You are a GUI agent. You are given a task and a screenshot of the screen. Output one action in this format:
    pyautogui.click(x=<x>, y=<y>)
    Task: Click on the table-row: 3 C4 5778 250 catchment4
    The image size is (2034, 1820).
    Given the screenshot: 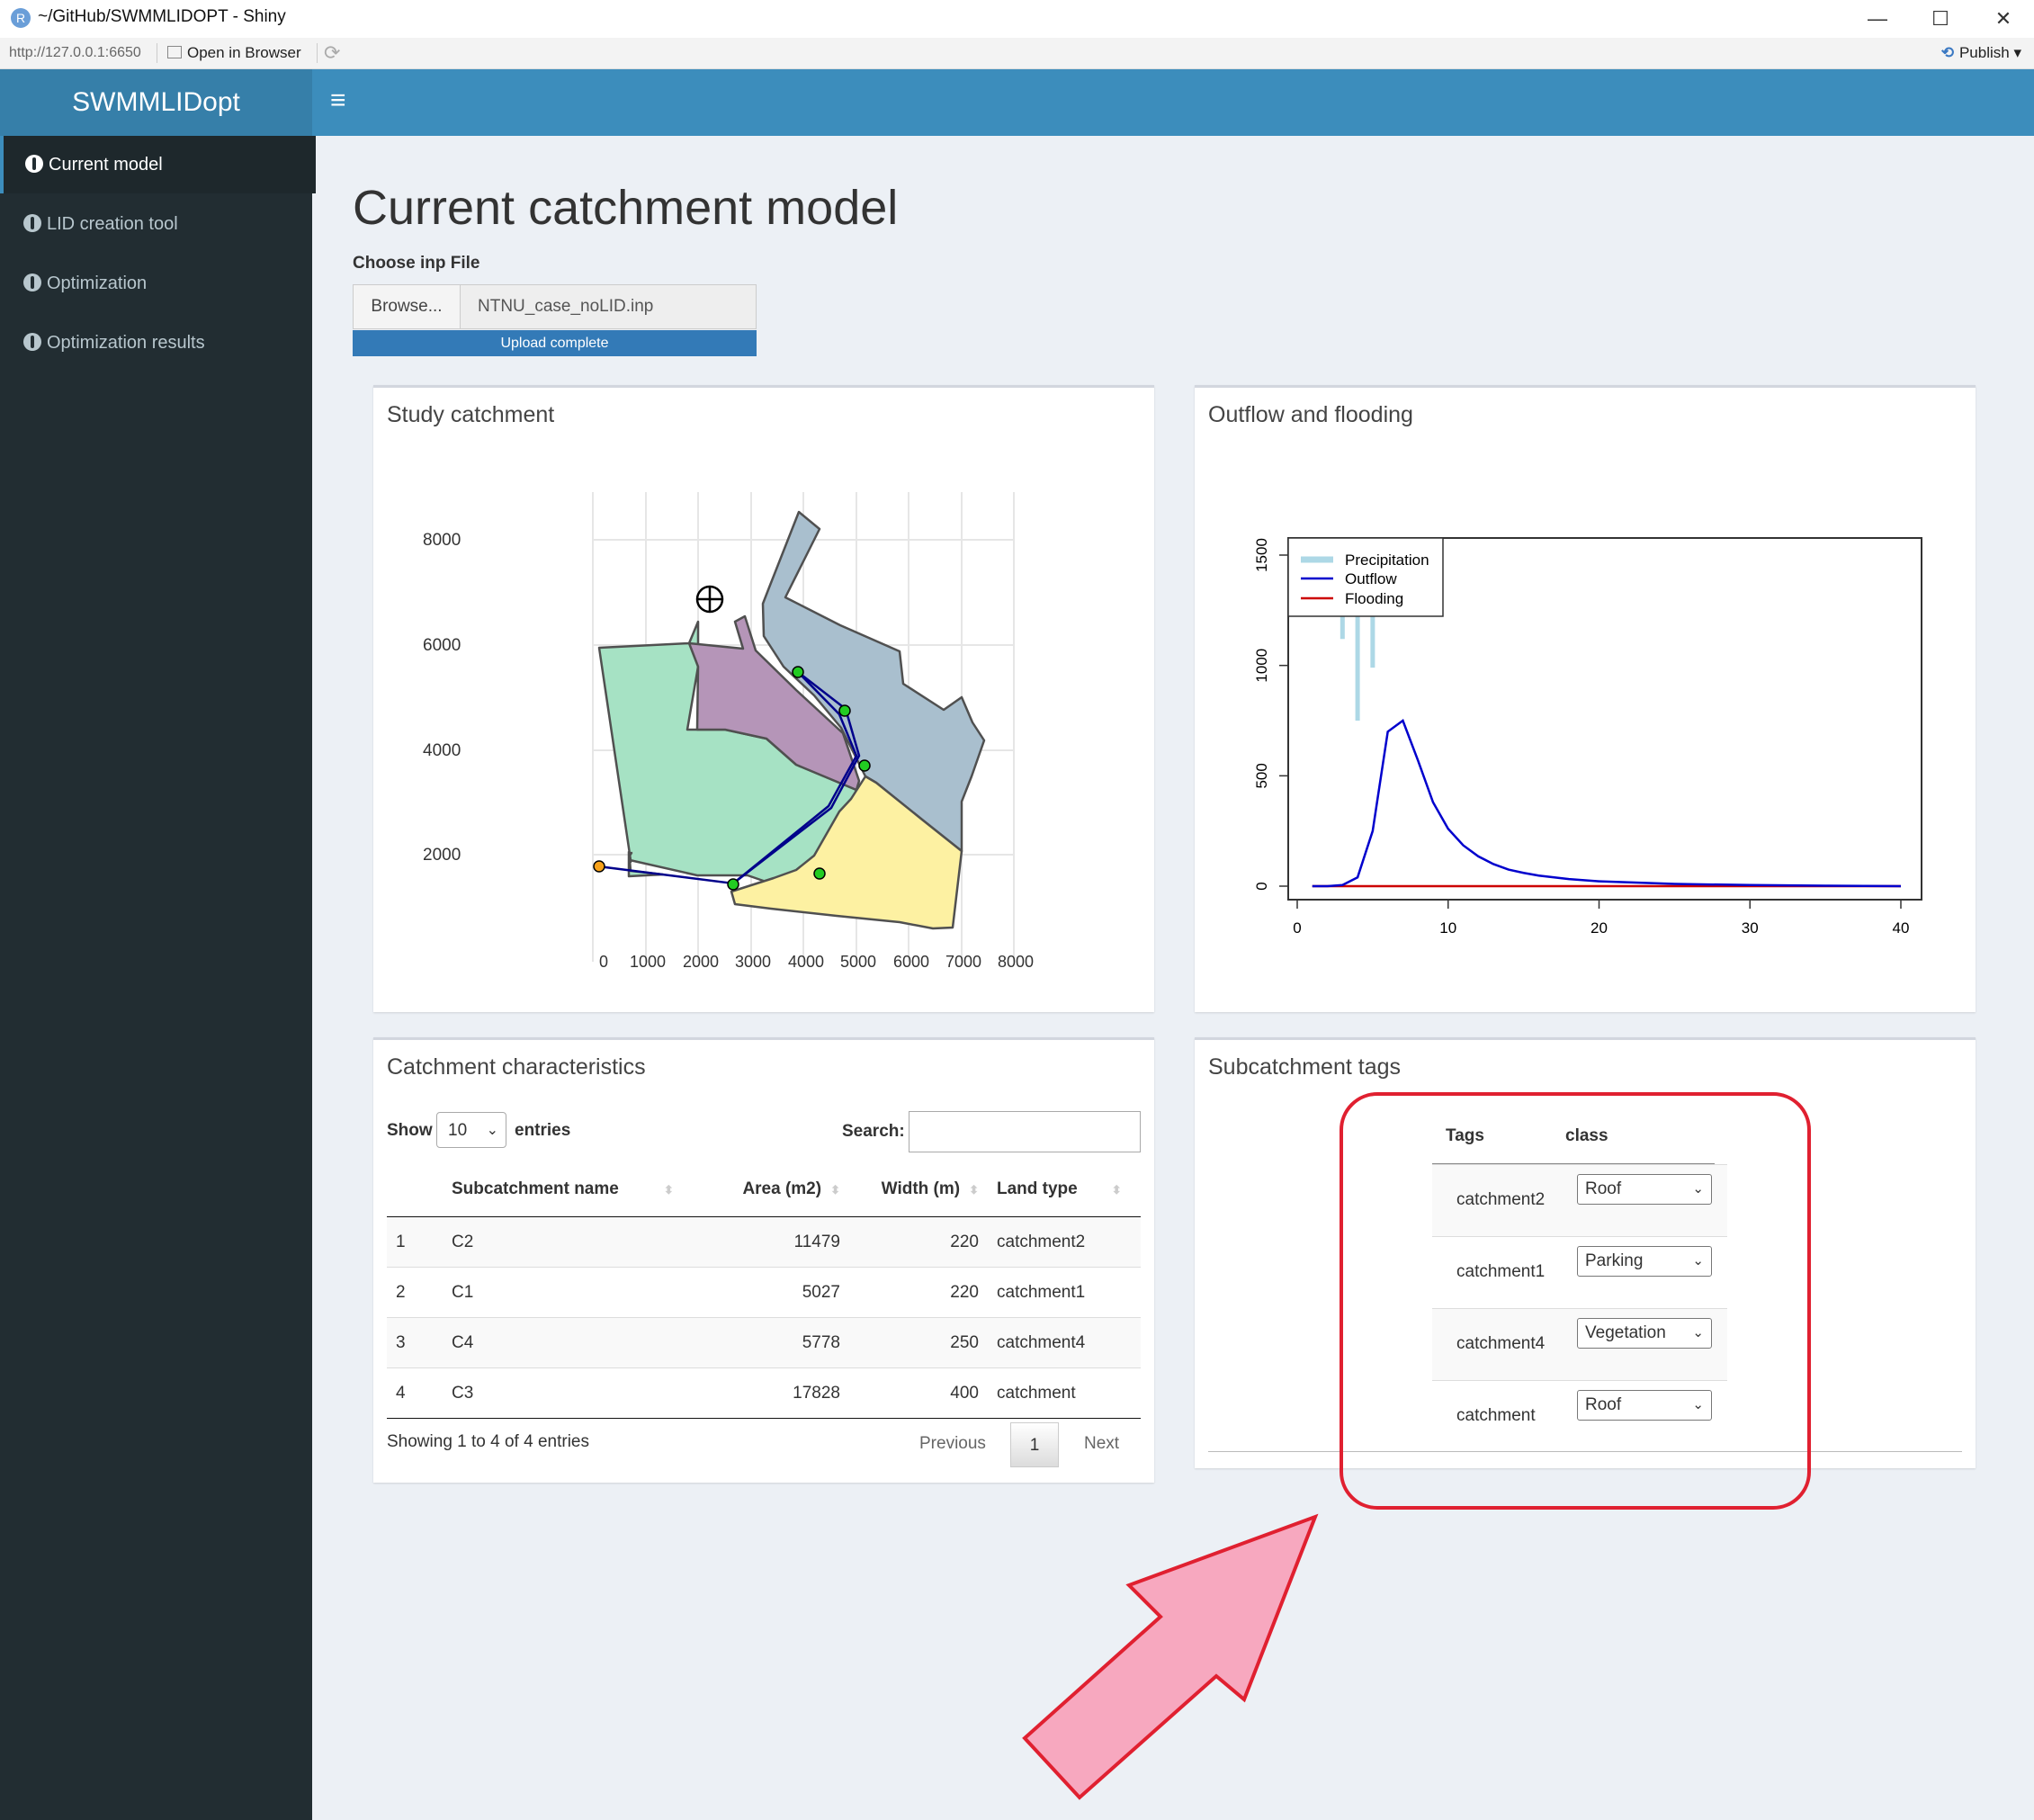 What is the action you would take?
    pyautogui.click(x=764, y=1343)
    